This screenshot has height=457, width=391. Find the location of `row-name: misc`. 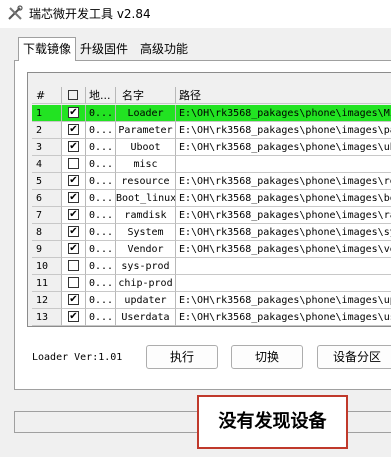

row-name: misc is located at coordinates (146, 164).